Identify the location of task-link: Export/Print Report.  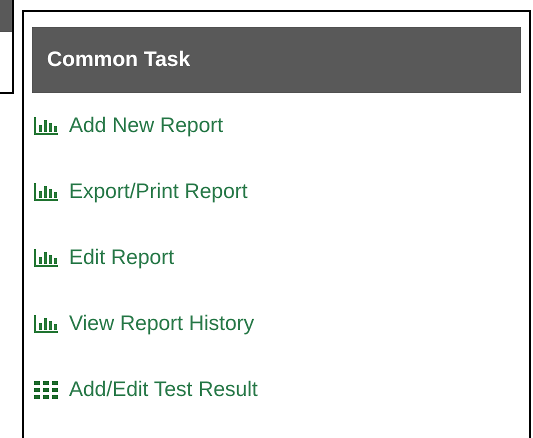
(140, 192).